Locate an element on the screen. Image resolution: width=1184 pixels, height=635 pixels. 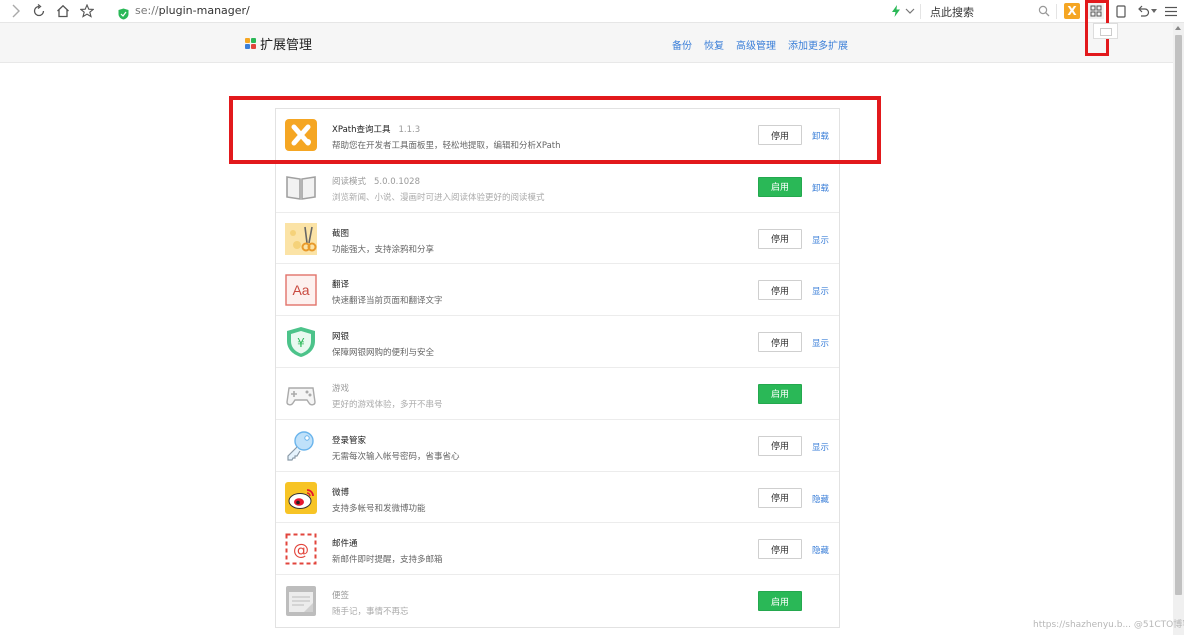
menu-icon is located at coordinates (1171, 11).